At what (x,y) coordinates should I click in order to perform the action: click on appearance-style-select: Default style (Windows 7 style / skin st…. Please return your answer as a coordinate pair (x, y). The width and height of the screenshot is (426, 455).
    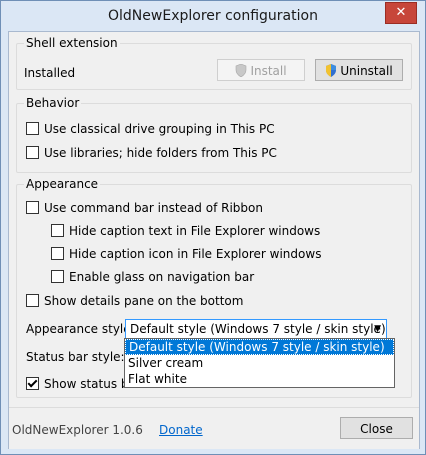
    Looking at the image, I should click on (256, 329).